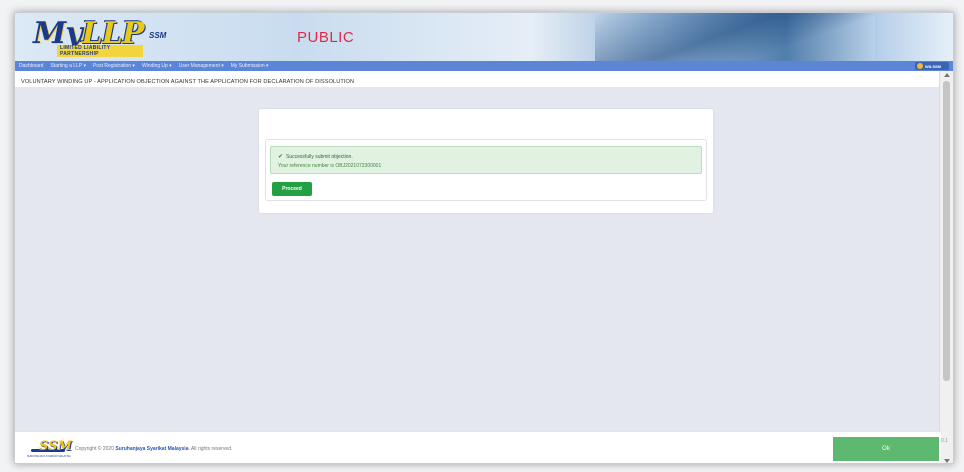  Describe the element at coordinates (281, 157) in the screenshot. I see `check-icon: ✔` at that location.